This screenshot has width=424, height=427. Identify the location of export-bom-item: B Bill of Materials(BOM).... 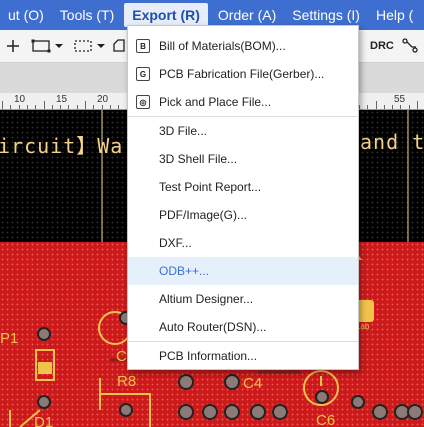
(243, 46).